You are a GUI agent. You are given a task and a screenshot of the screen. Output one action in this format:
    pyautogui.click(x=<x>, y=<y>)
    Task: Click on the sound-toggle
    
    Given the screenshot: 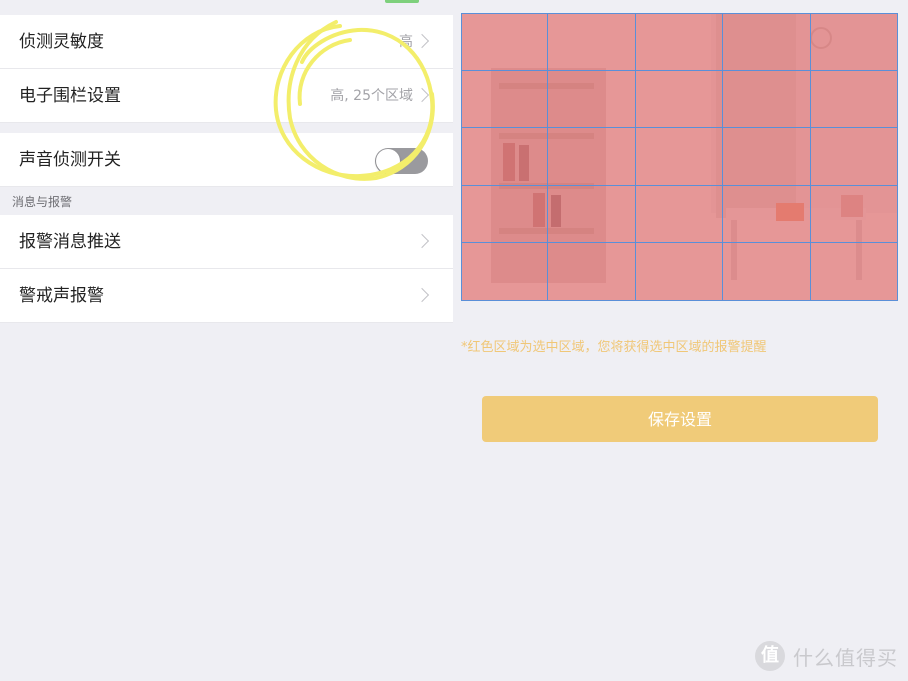 What is the action you would take?
    pyautogui.click(x=401, y=161)
    